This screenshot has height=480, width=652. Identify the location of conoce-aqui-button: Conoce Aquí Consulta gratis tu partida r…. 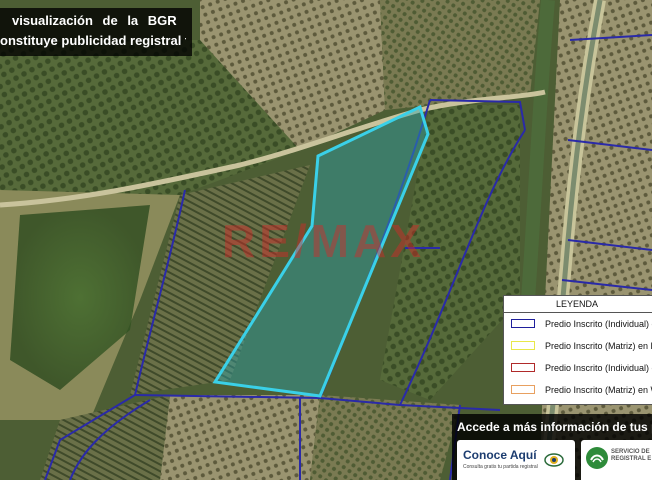
(516, 460).